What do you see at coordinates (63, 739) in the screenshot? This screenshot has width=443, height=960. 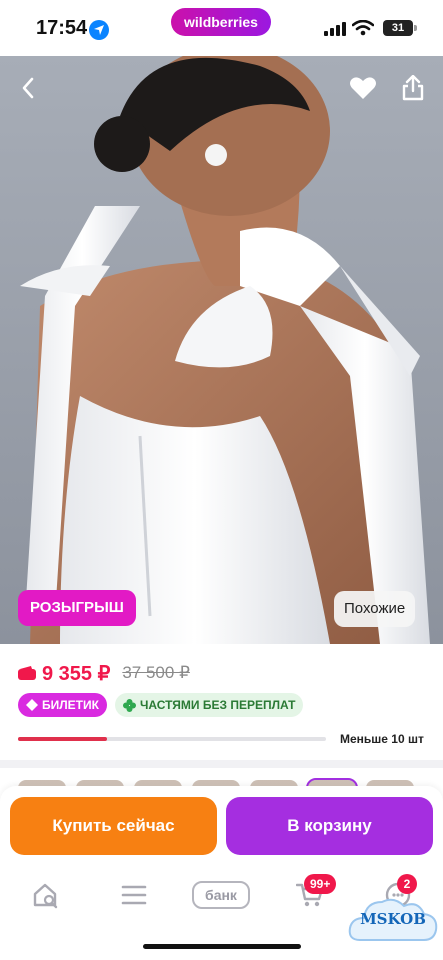 I see `stock-progress-fill` at bounding box center [63, 739].